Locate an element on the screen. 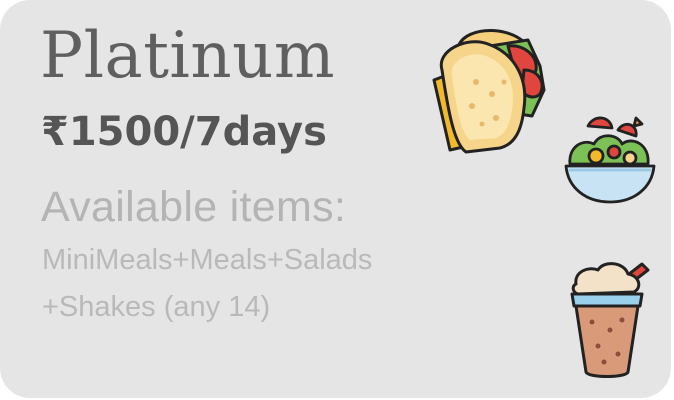  sandwich-icon is located at coordinates (489, 90).